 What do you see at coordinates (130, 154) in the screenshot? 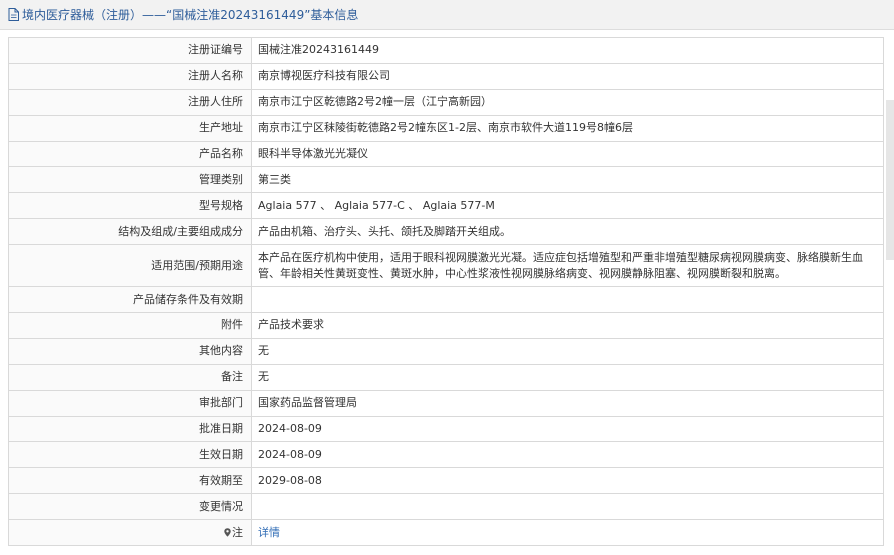
I see `row-label: 产品名称` at bounding box center [130, 154].